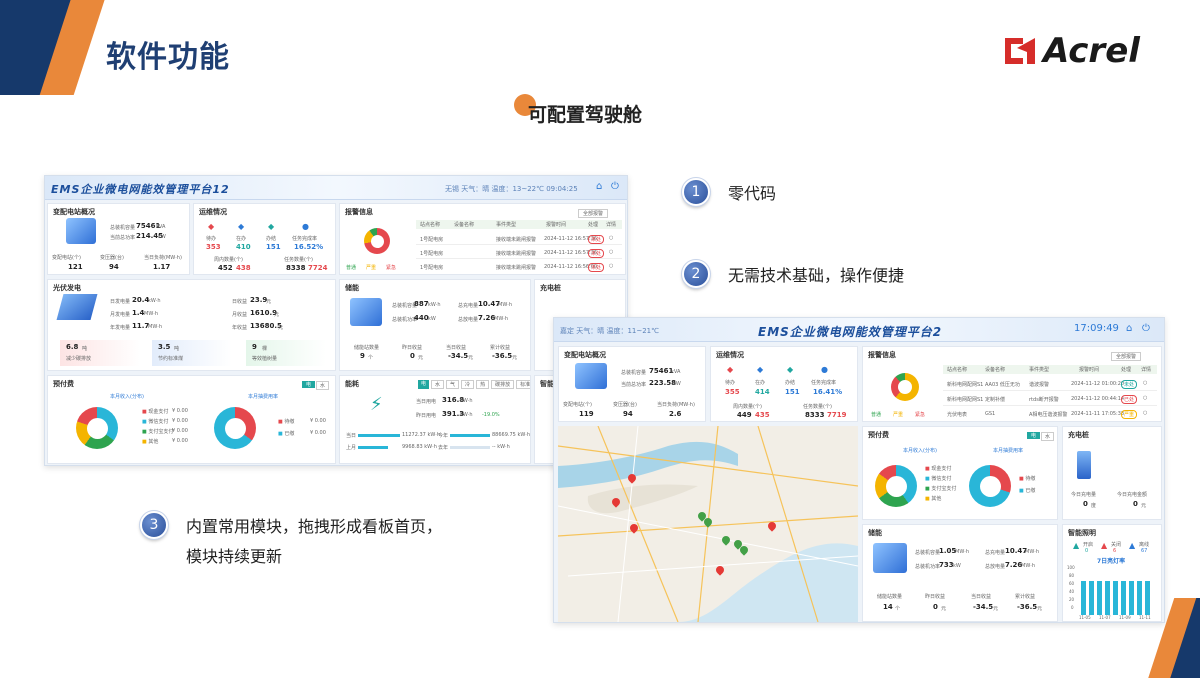  I want to click on tab: 气, so click(453, 384).